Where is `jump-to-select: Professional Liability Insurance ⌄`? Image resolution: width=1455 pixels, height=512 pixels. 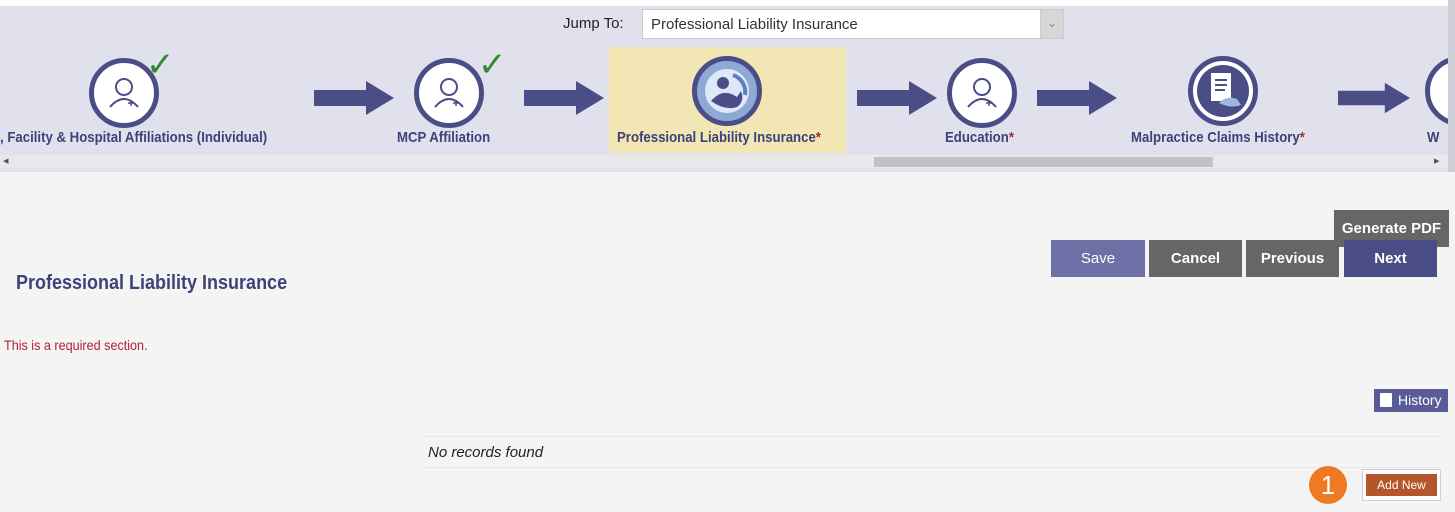
jump-to-select: Professional Liability Insurance ⌄ is located at coordinates (853, 24).